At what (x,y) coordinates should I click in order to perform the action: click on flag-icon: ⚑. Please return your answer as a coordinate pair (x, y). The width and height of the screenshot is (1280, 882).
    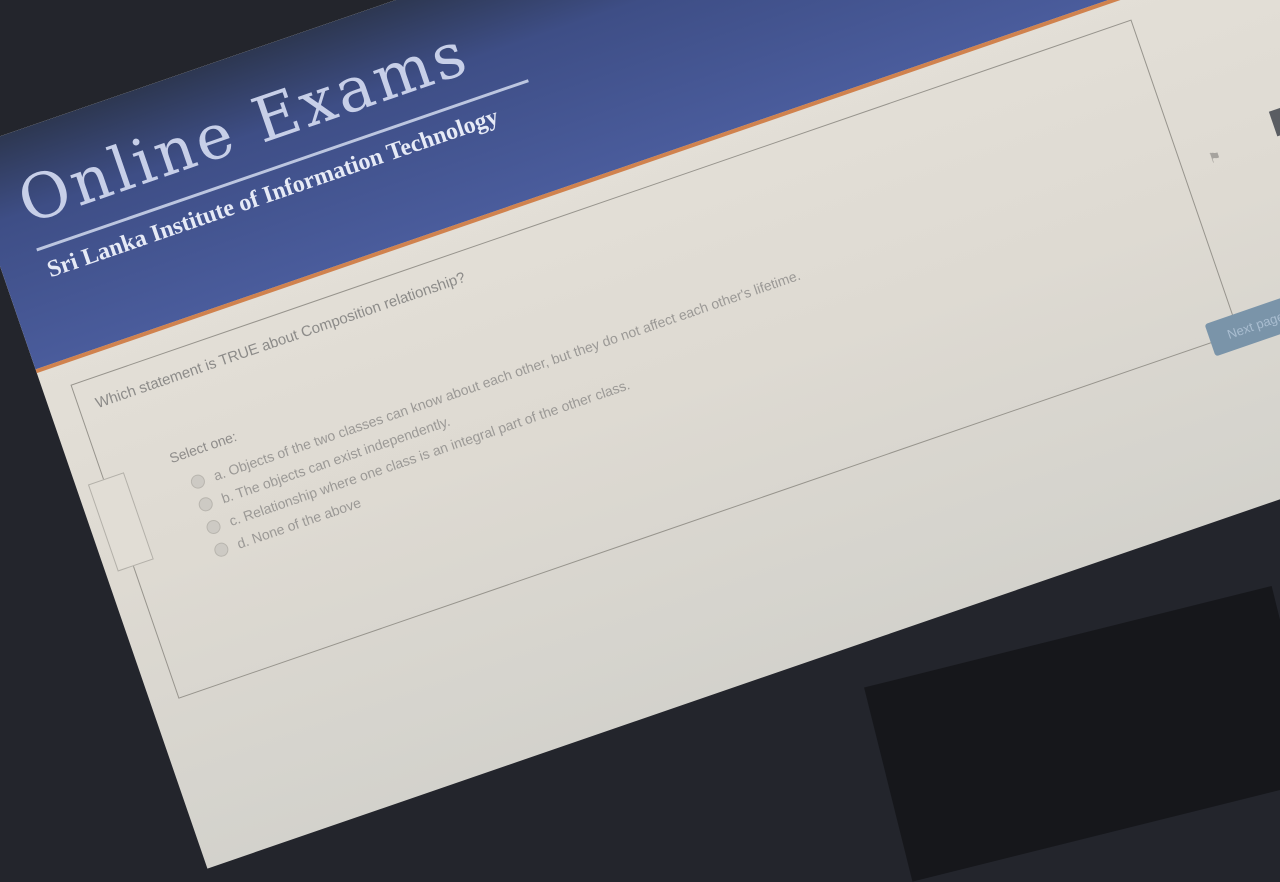
    Looking at the image, I should click on (1214, 156).